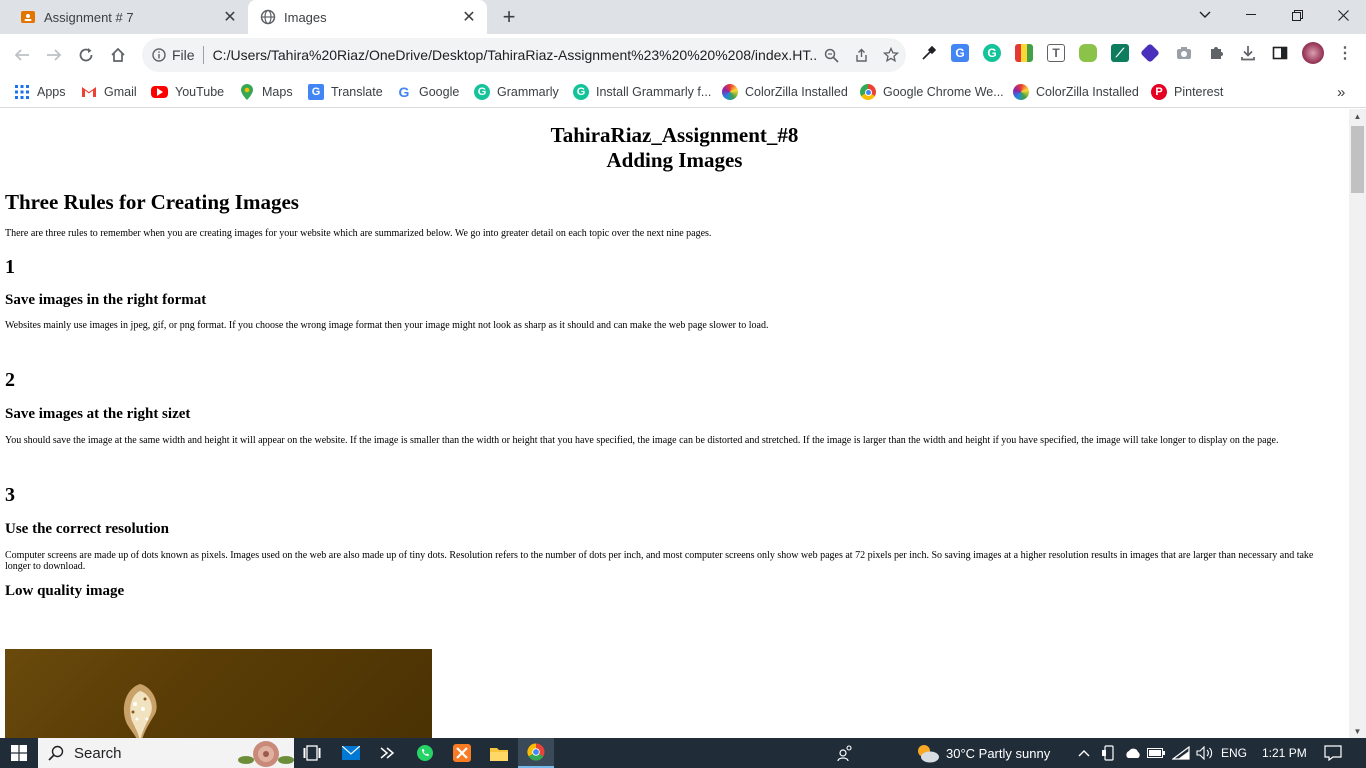  Describe the element at coordinates (1333, 753) in the screenshot. I see `notification-icon` at that location.